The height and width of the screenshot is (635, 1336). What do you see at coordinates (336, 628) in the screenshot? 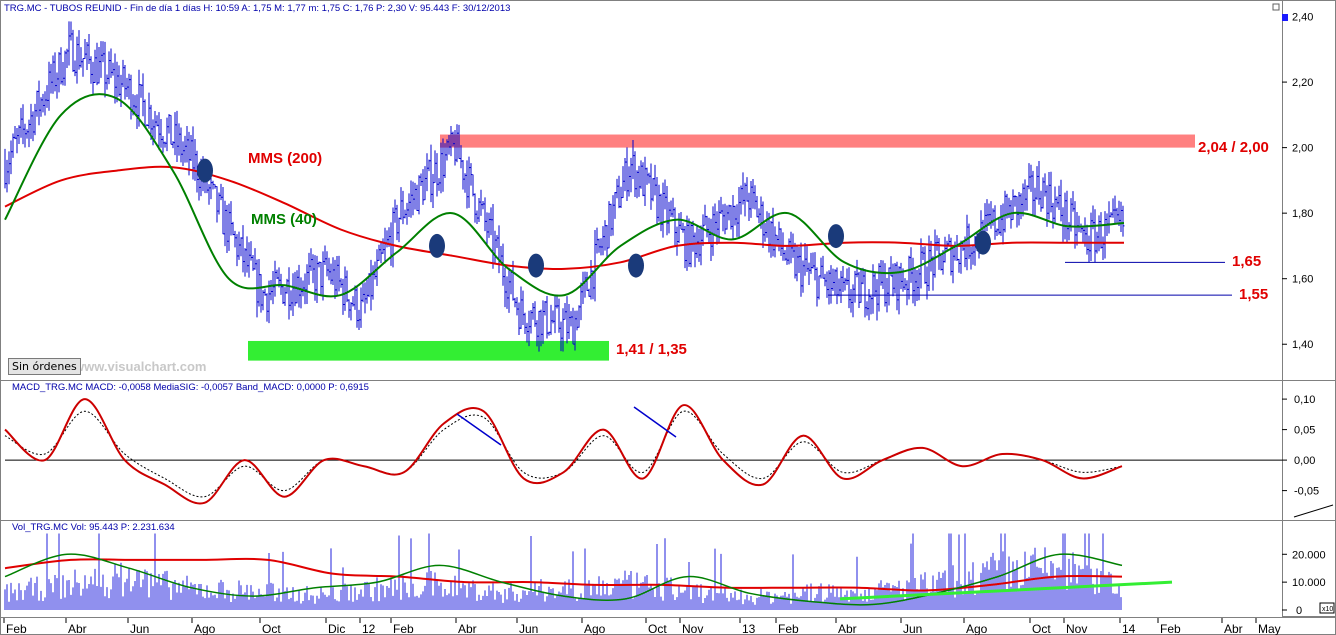
I see `date-label: Dic` at bounding box center [336, 628].